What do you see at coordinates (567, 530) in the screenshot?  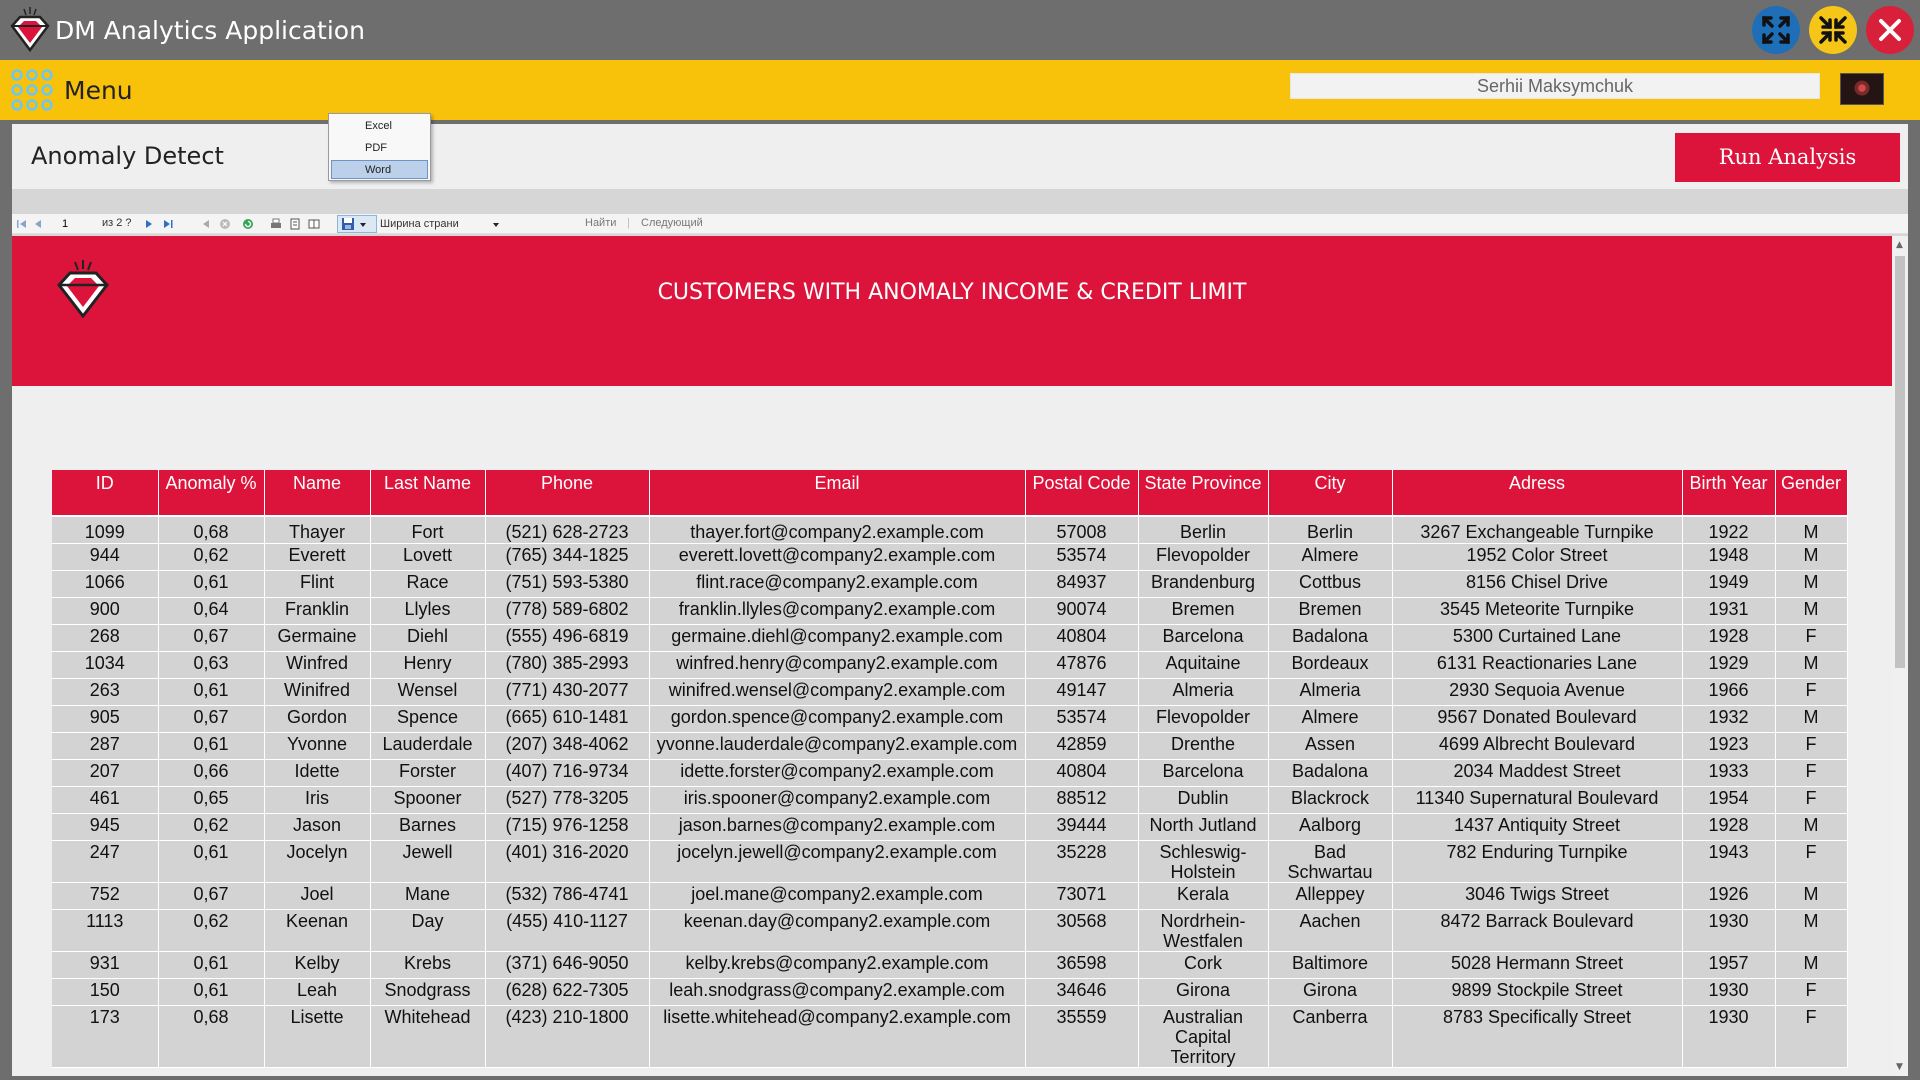 I see `table-cell: (521) 628-2723` at bounding box center [567, 530].